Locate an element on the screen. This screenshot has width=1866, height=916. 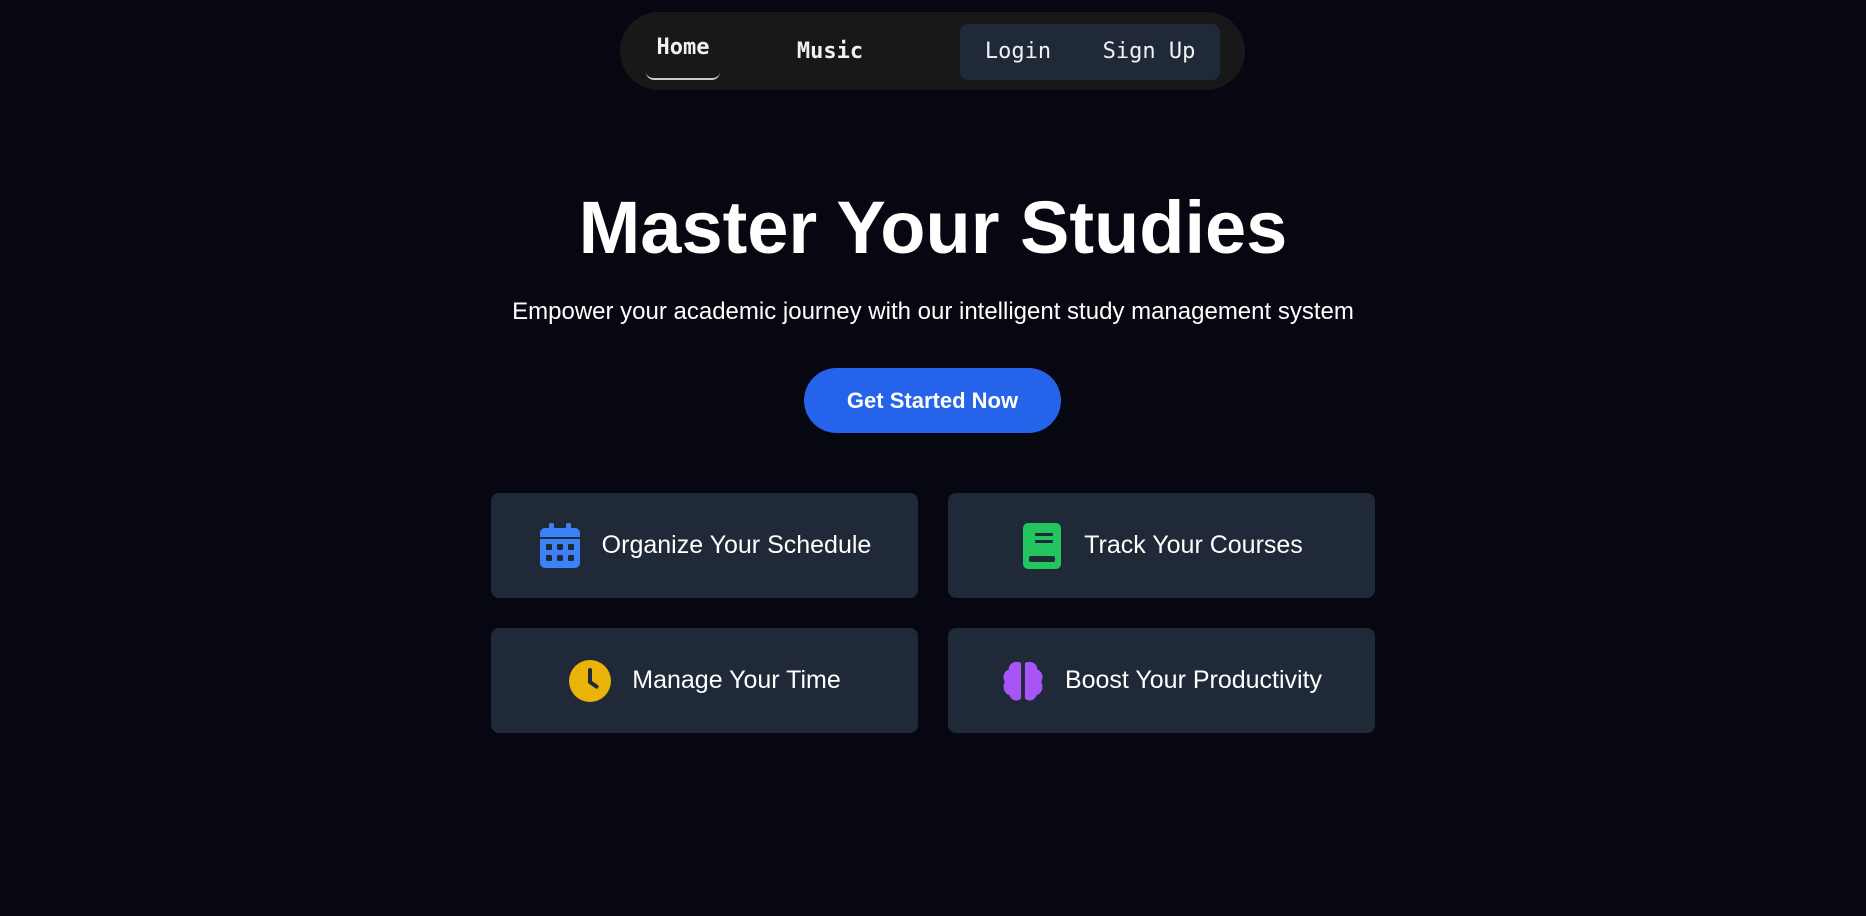
nav-home-link: Home is located at coordinates (683, 51).